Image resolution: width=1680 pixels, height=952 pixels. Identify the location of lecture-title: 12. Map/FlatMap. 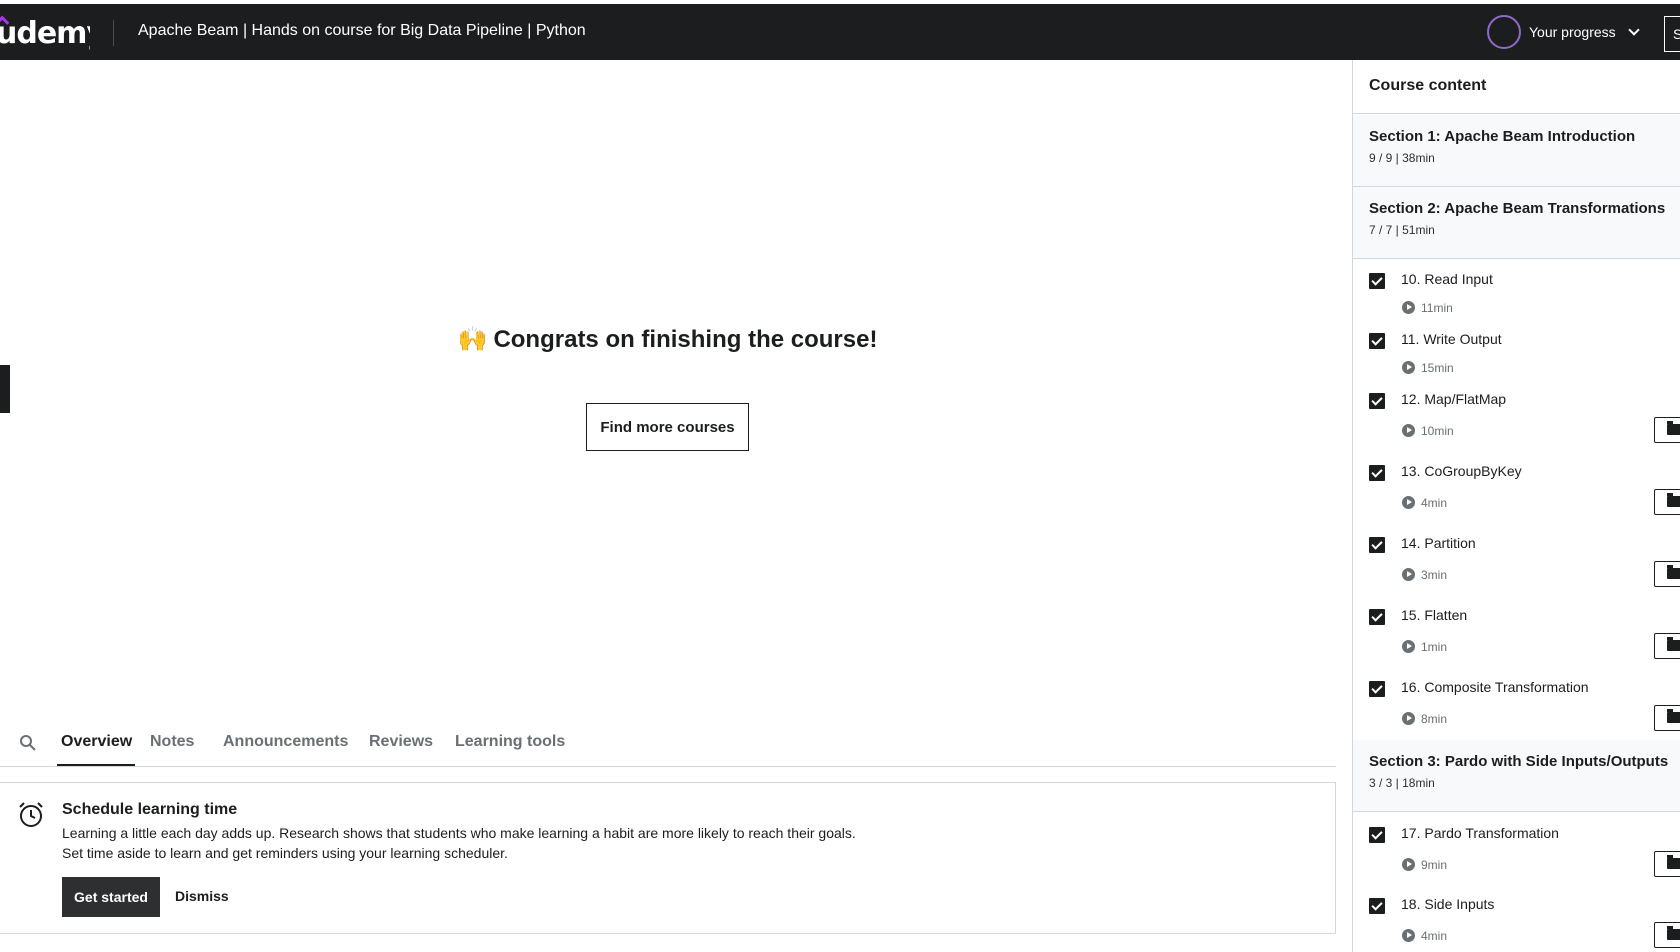
(1454, 399).